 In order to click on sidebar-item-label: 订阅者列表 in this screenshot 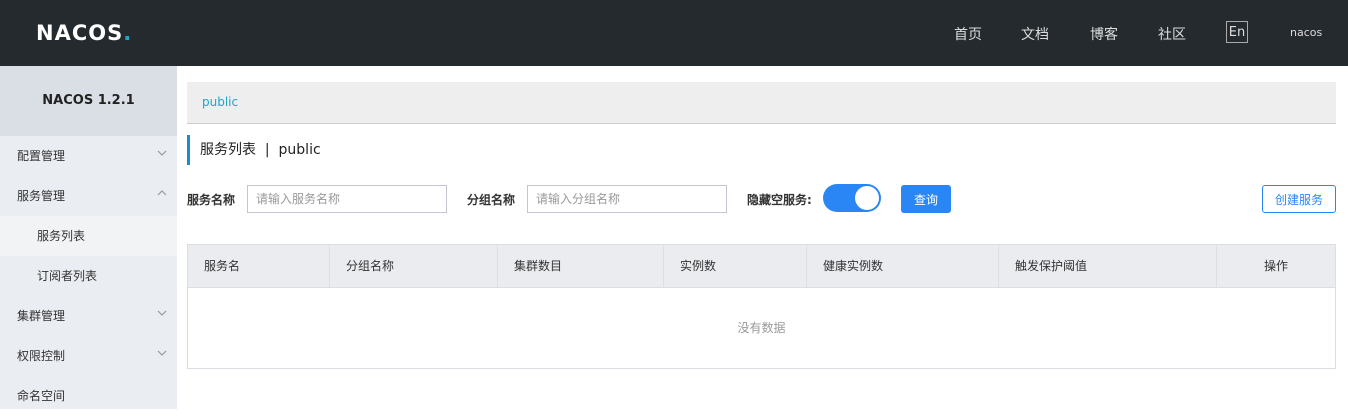, I will do `click(67, 276)`.